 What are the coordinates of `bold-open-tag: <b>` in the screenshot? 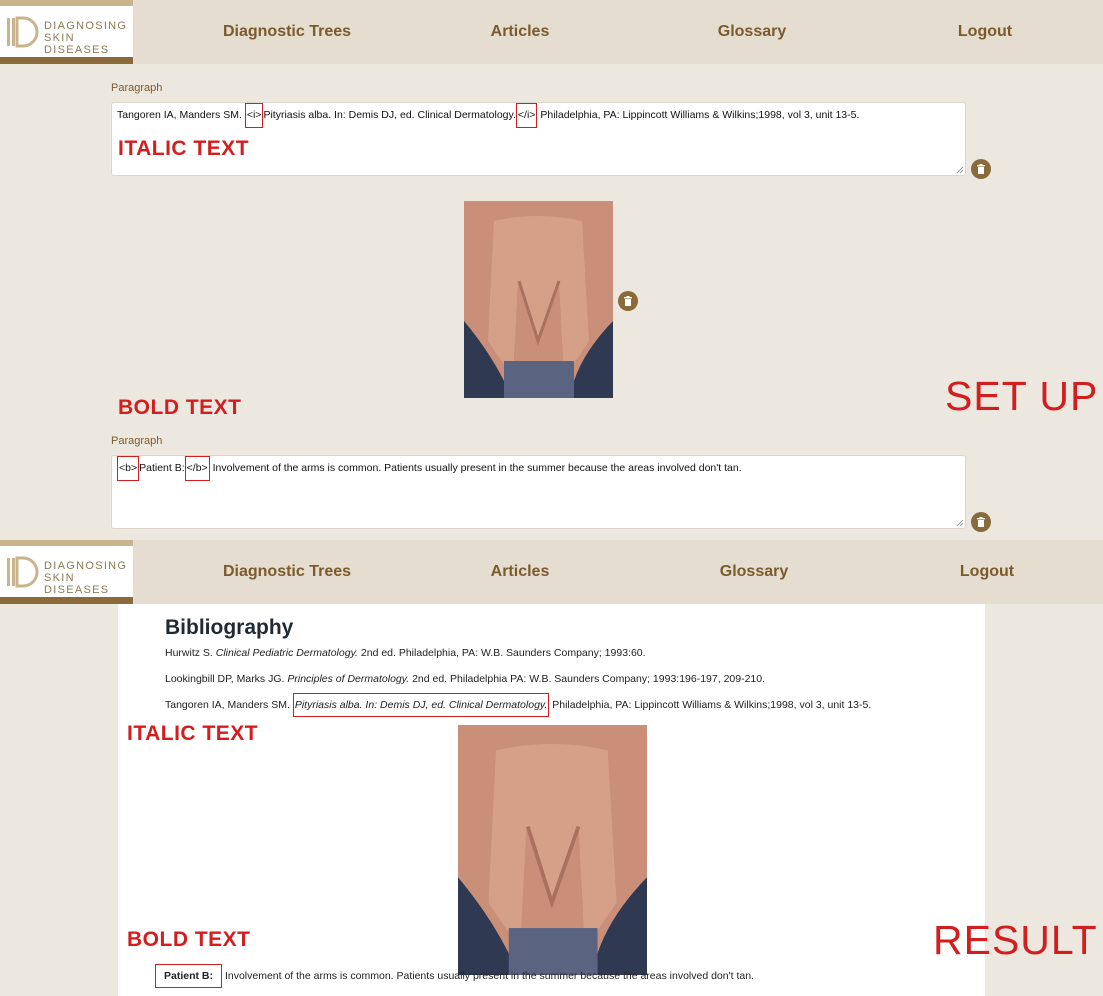 It's located at (128, 468).